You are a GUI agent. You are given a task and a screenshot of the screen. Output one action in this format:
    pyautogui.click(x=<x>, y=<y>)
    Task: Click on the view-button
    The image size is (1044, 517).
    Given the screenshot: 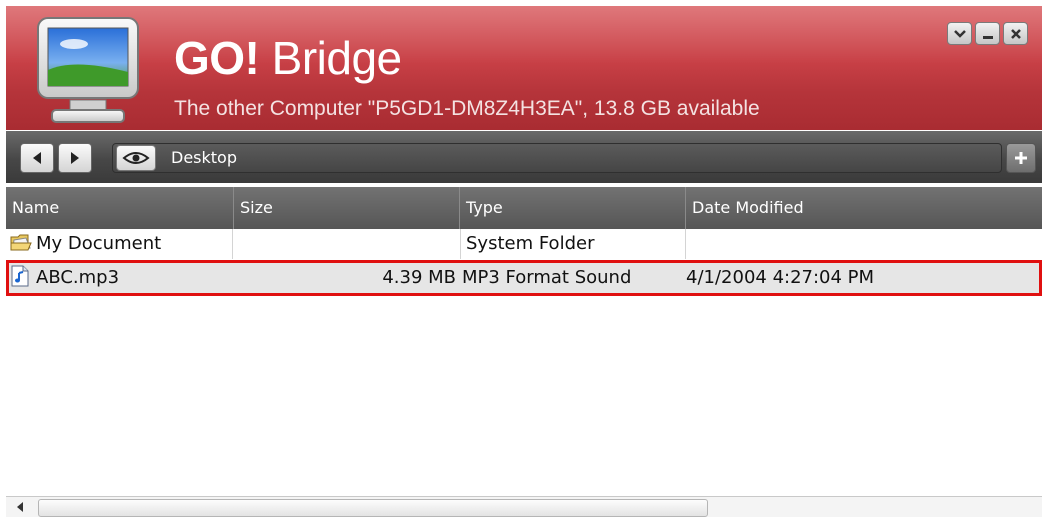 What is the action you would take?
    pyautogui.click(x=136, y=158)
    